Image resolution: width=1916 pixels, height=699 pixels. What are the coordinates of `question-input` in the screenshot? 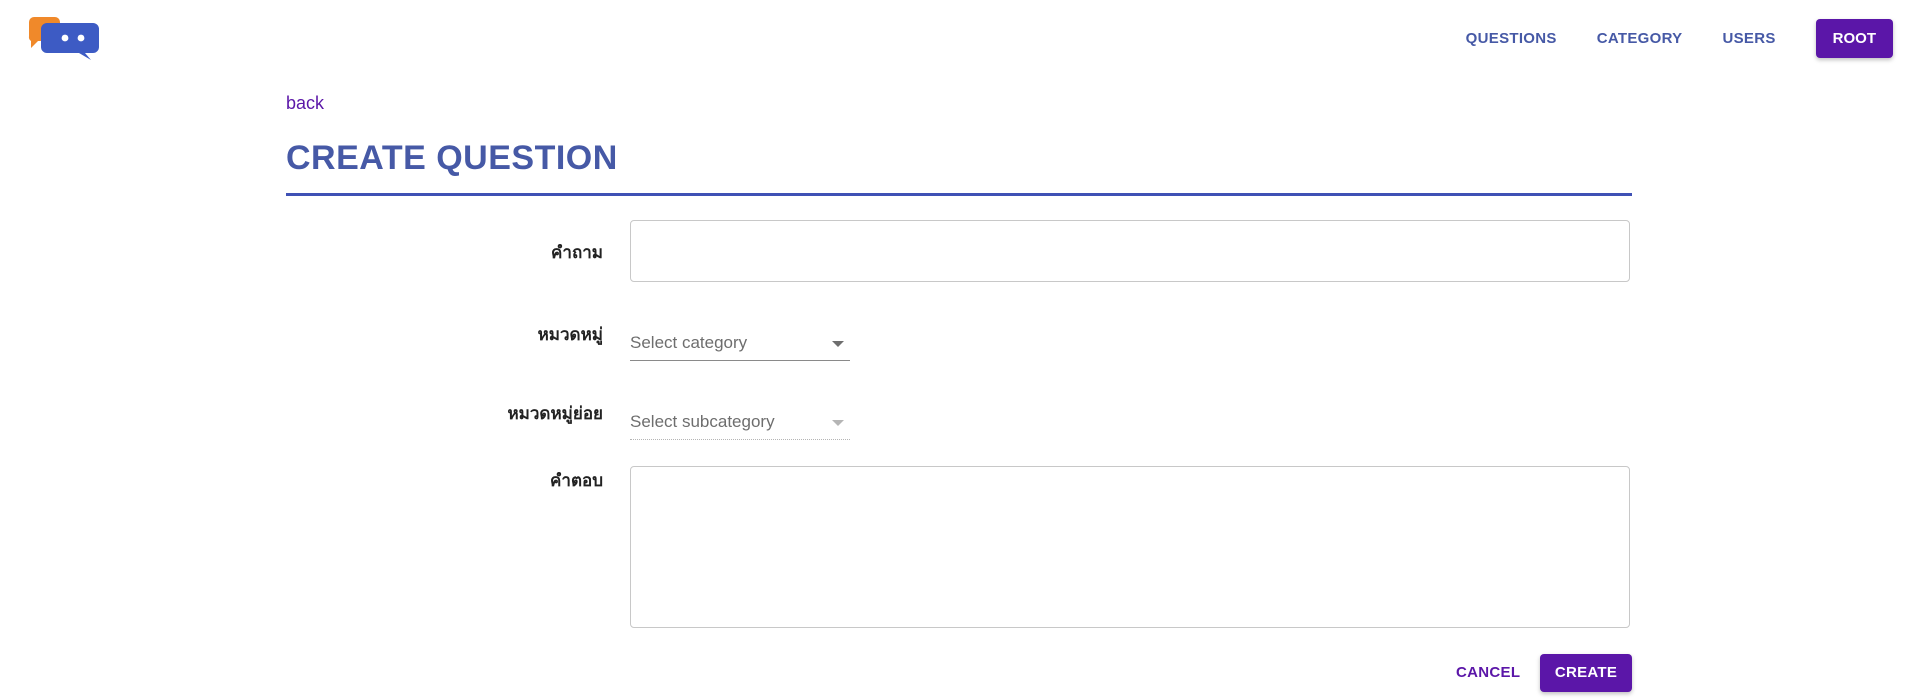 It's located at (1130, 251).